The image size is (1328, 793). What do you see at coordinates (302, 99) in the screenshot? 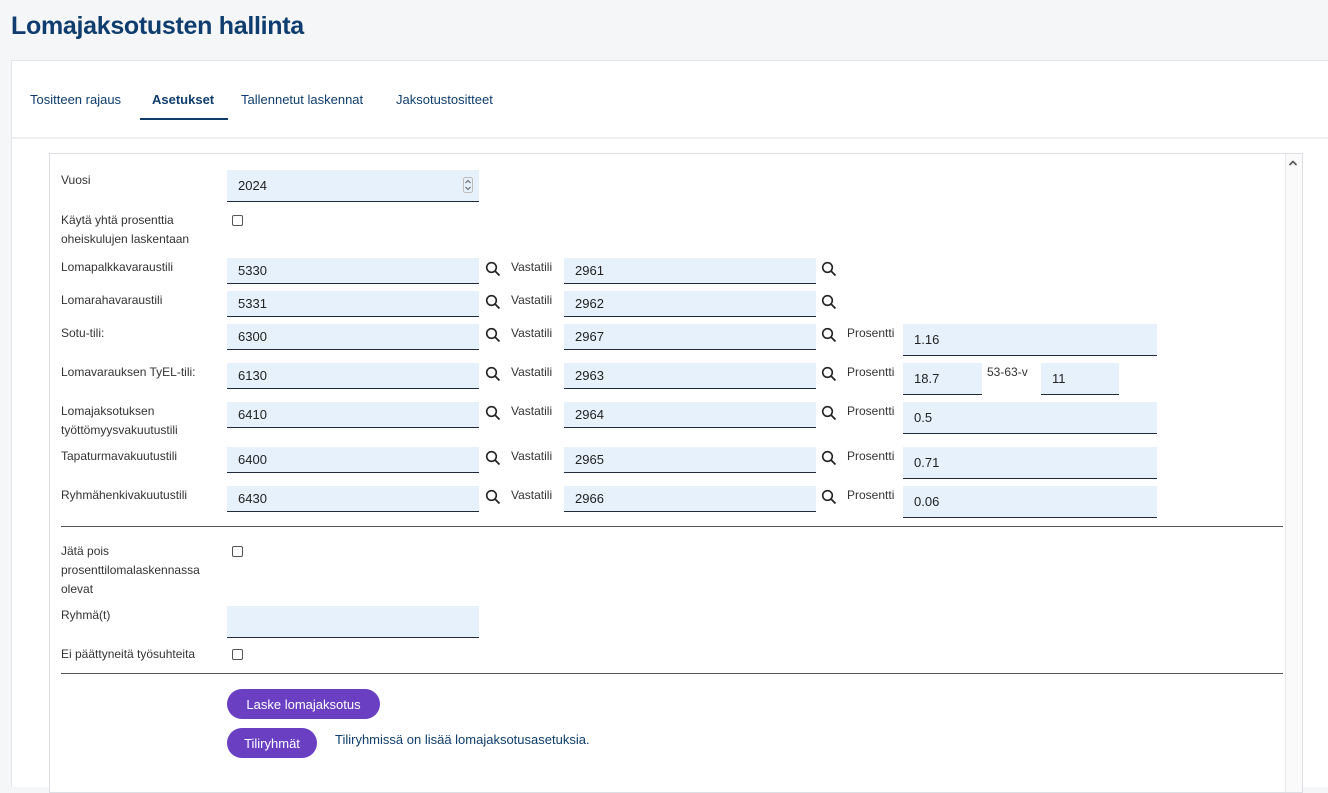
I see `tab-tallennetut-laskennat: Tallennetut laskennat` at bounding box center [302, 99].